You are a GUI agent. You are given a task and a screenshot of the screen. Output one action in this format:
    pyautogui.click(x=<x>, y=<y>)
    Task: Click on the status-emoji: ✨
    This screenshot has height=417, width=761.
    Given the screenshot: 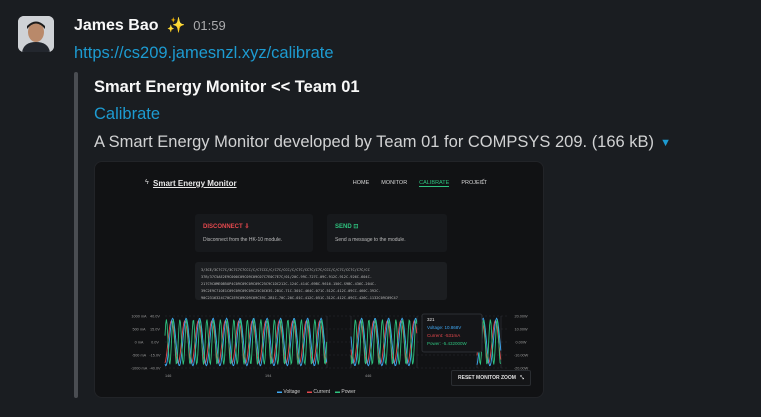 What is the action you would take?
    pyautogui.click(x=176, y=25)
    